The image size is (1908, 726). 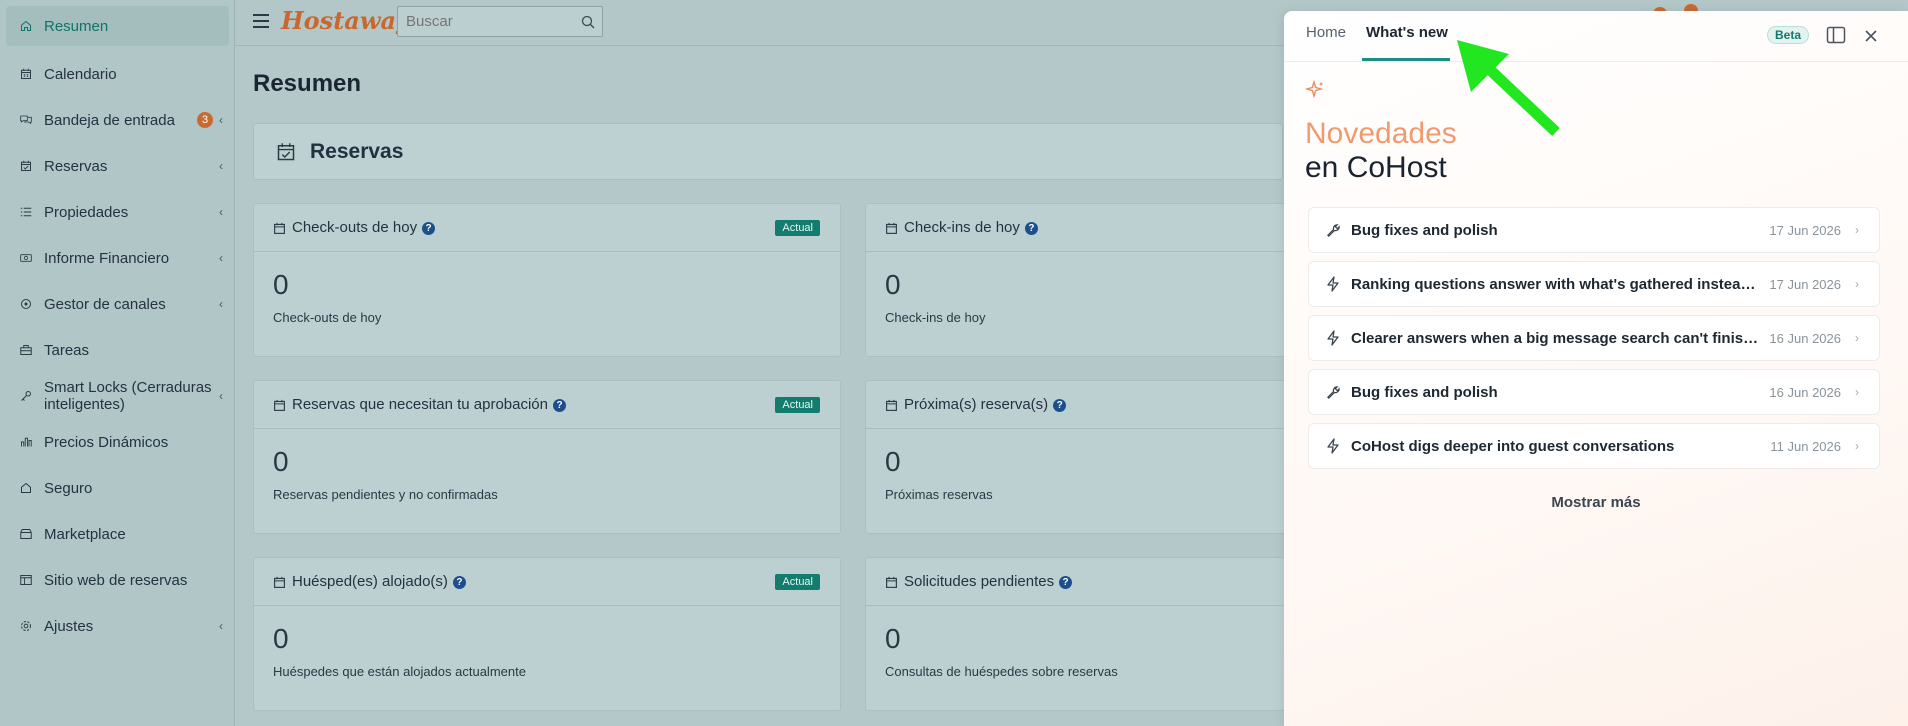 What do you see at coordinates (307, 83) in the screenshot?
I see `page-title: Resumen` at bounding box center [307, 83].